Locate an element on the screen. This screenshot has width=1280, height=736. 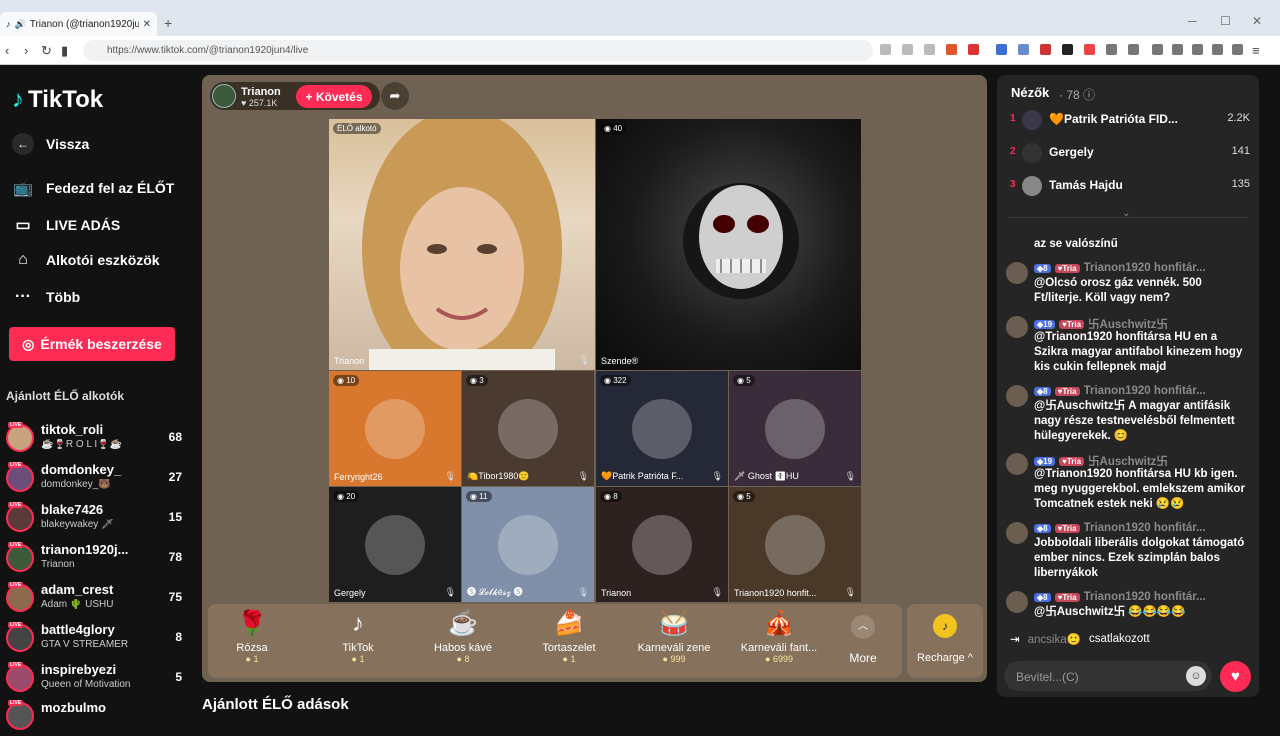
share-button: ➦ is located at coordinates (395, 96).